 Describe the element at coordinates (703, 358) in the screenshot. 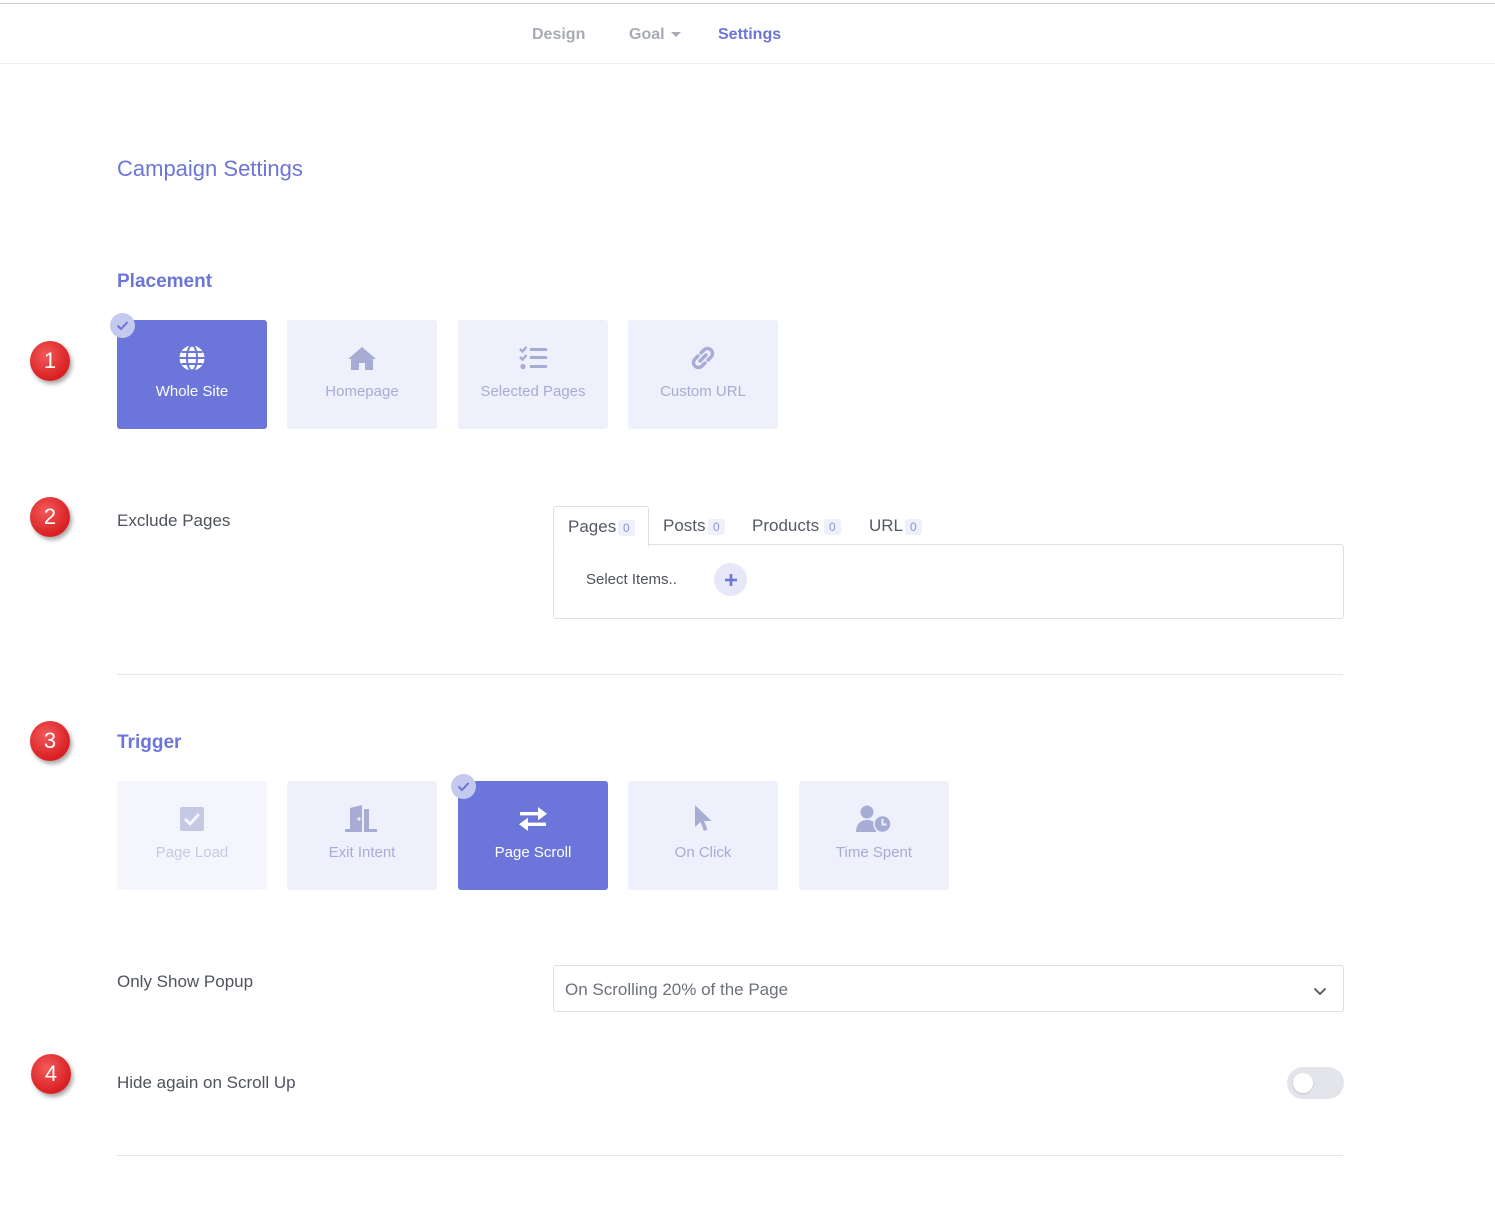

I see `link-icon` at that location.